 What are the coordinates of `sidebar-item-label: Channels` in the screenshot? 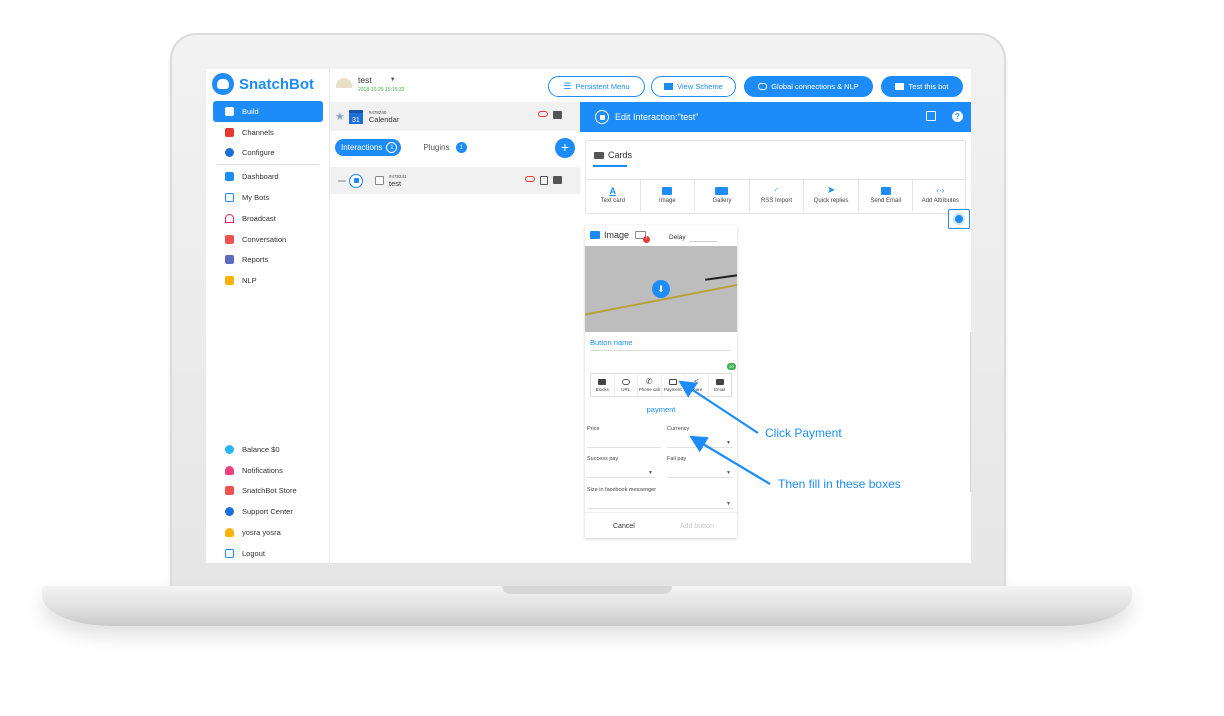 It's located at (258, 132).